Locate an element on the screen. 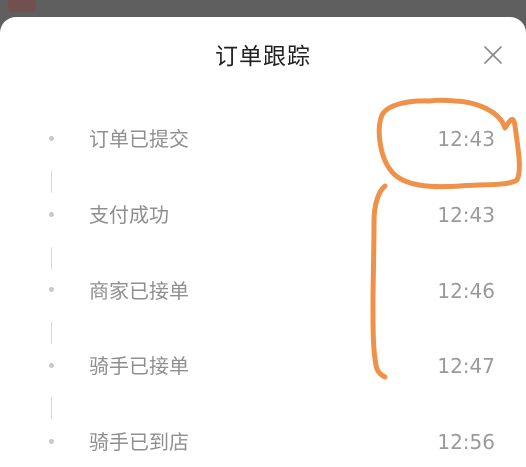 The height and width of the screenshot is (467, 526). step-label: 支付成功 is located at coordinates (129, 215).